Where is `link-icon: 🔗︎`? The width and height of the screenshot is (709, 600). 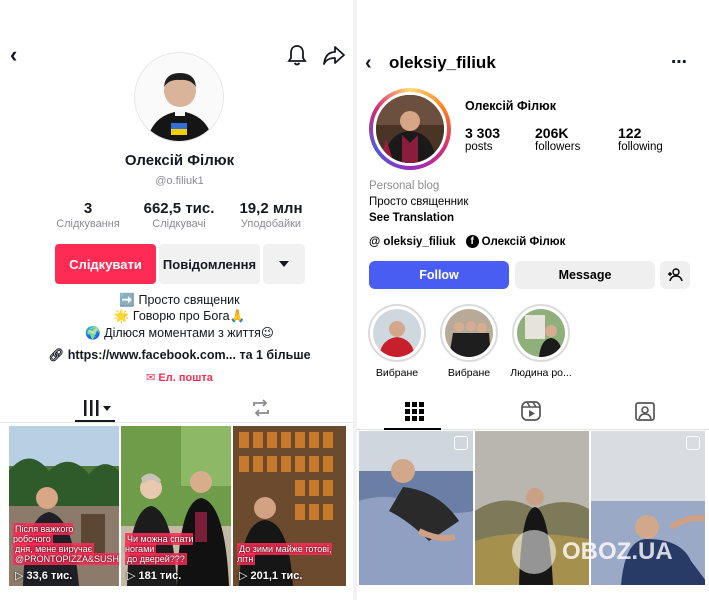
link-icon: 🔗︎ is located at coordinates (58, 355).